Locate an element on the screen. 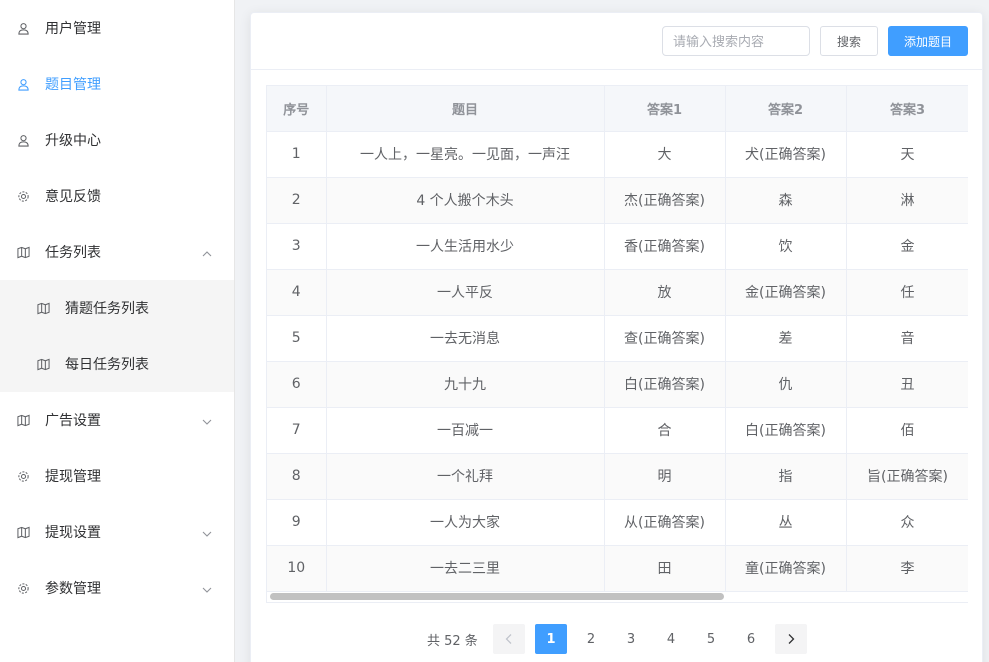 This screenshot has height=662, width=989. page-button-5: 5 is located at coordinates (711, 639).